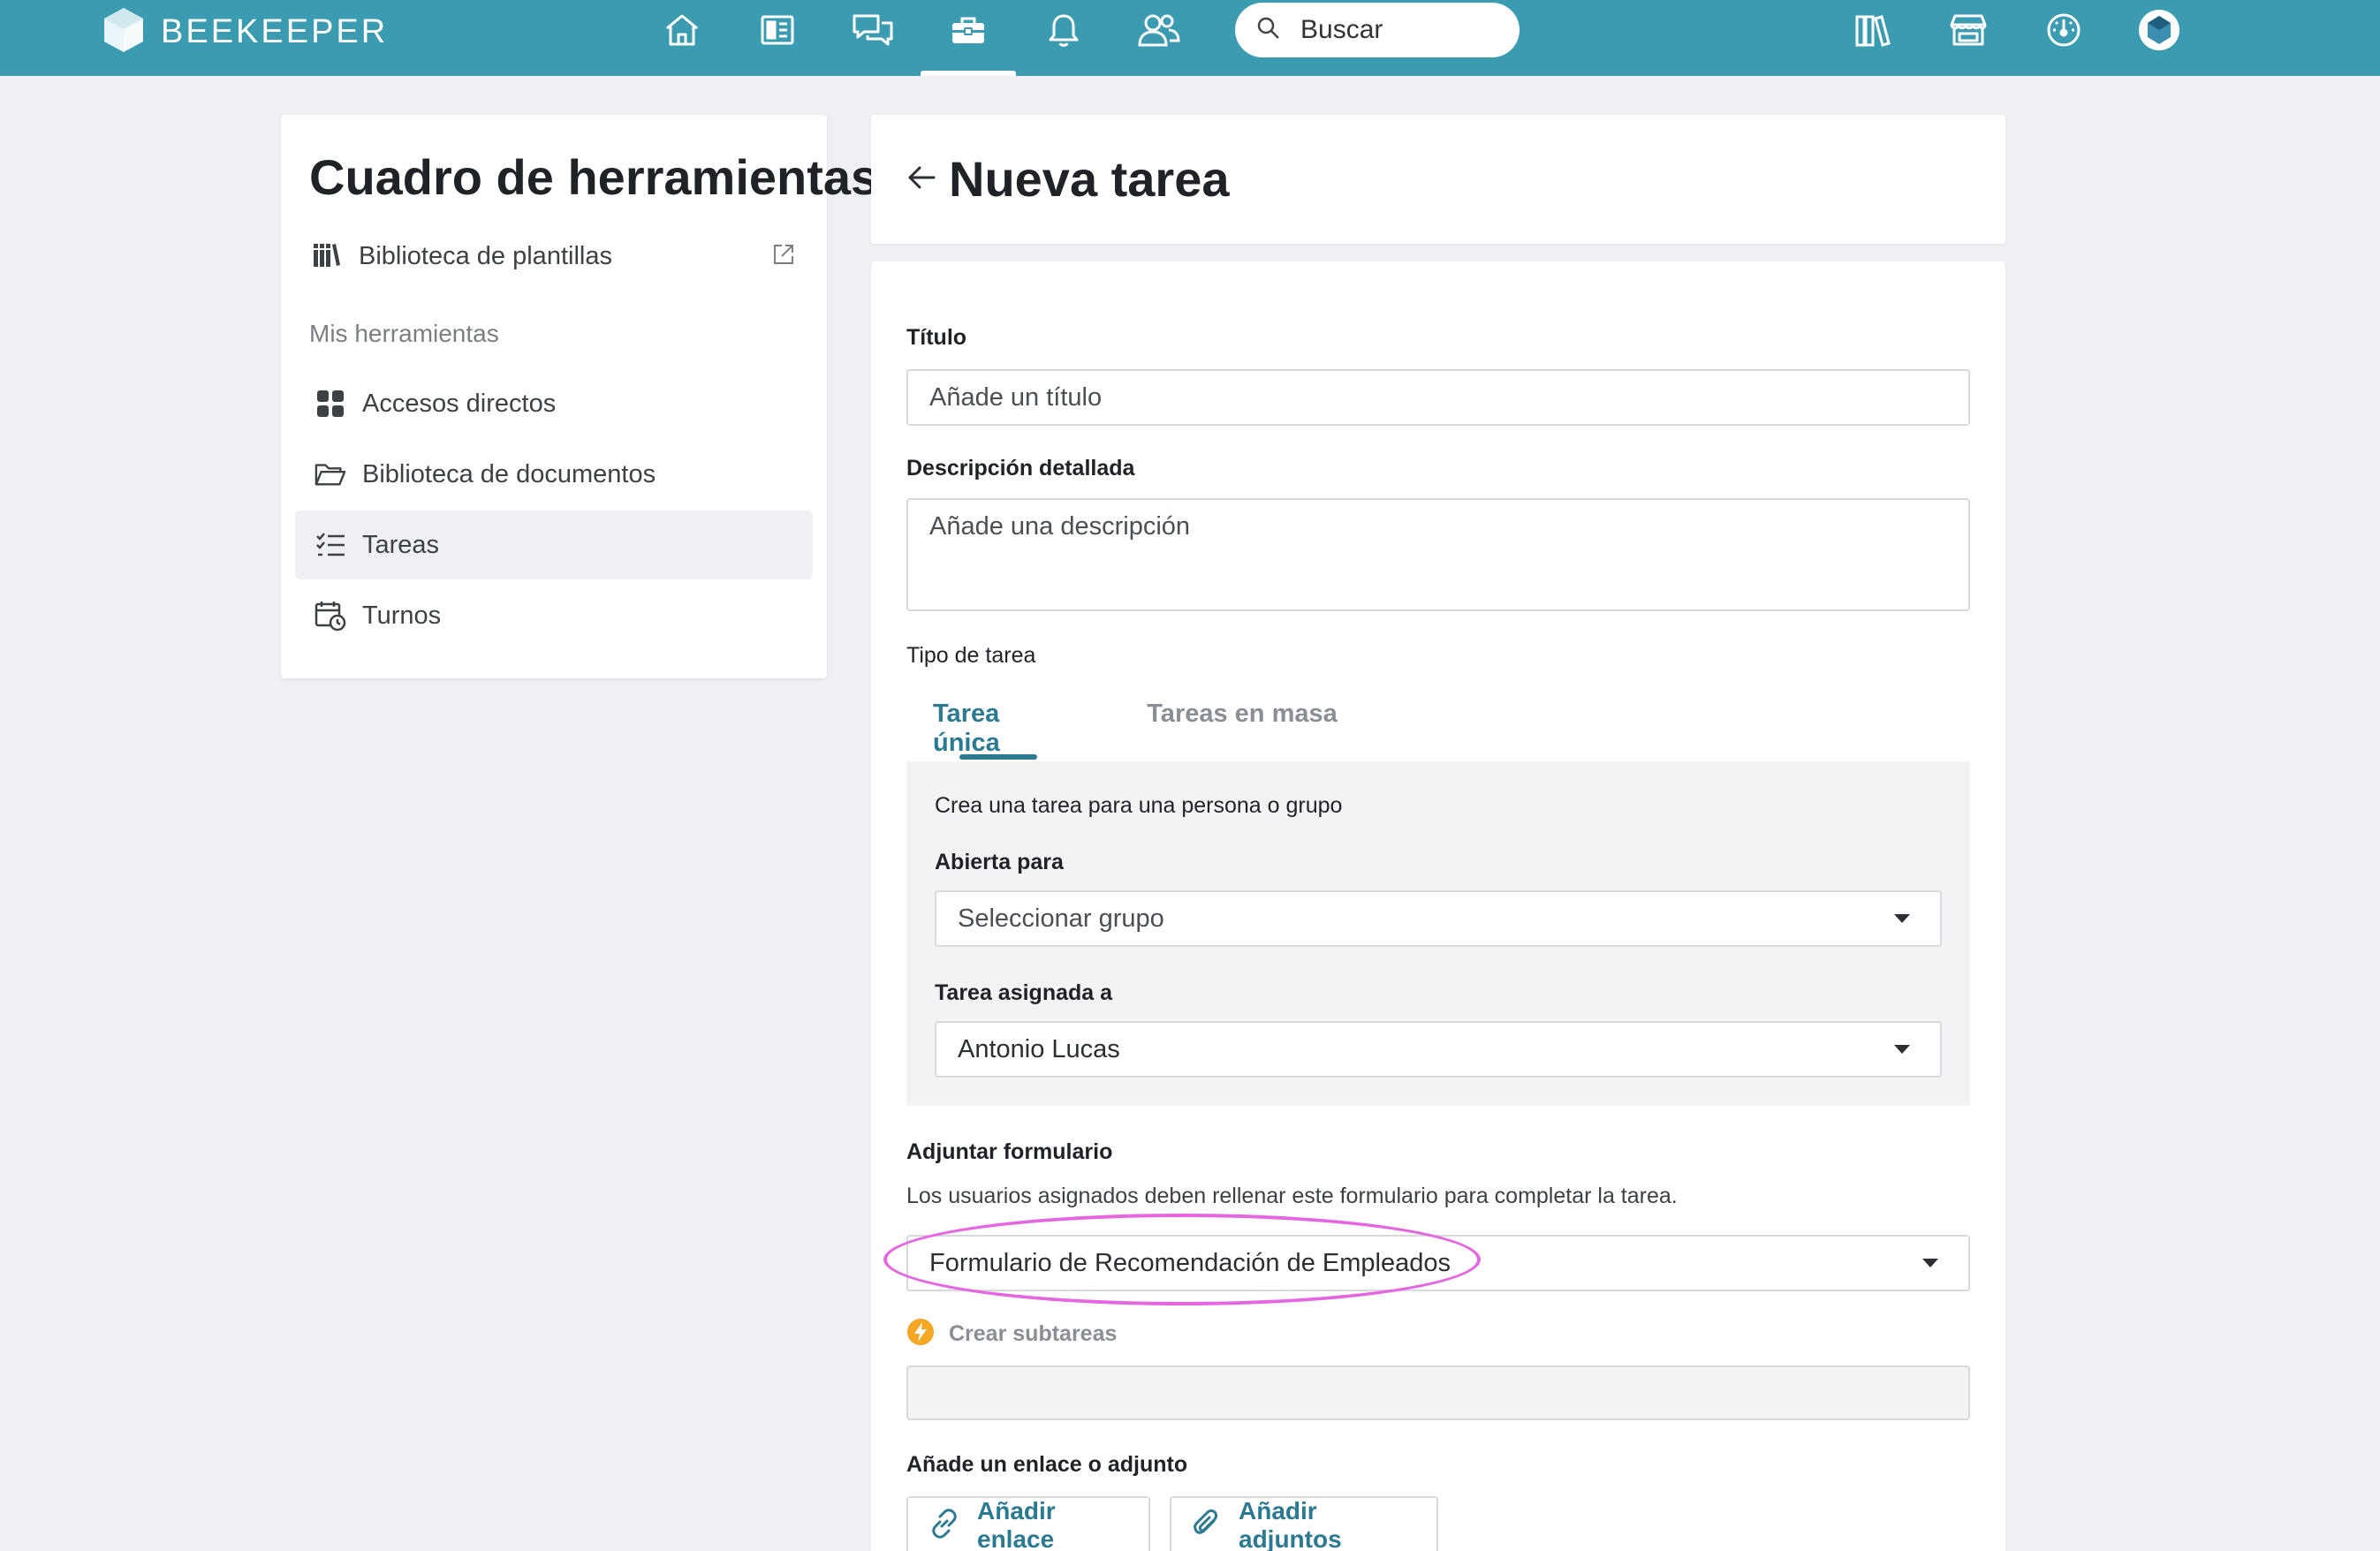 This screenshot has height=1551, width=2380. Describe the element at coordinates (2063, 30) in the screenshot. I see `dashboard-icon` at that location.